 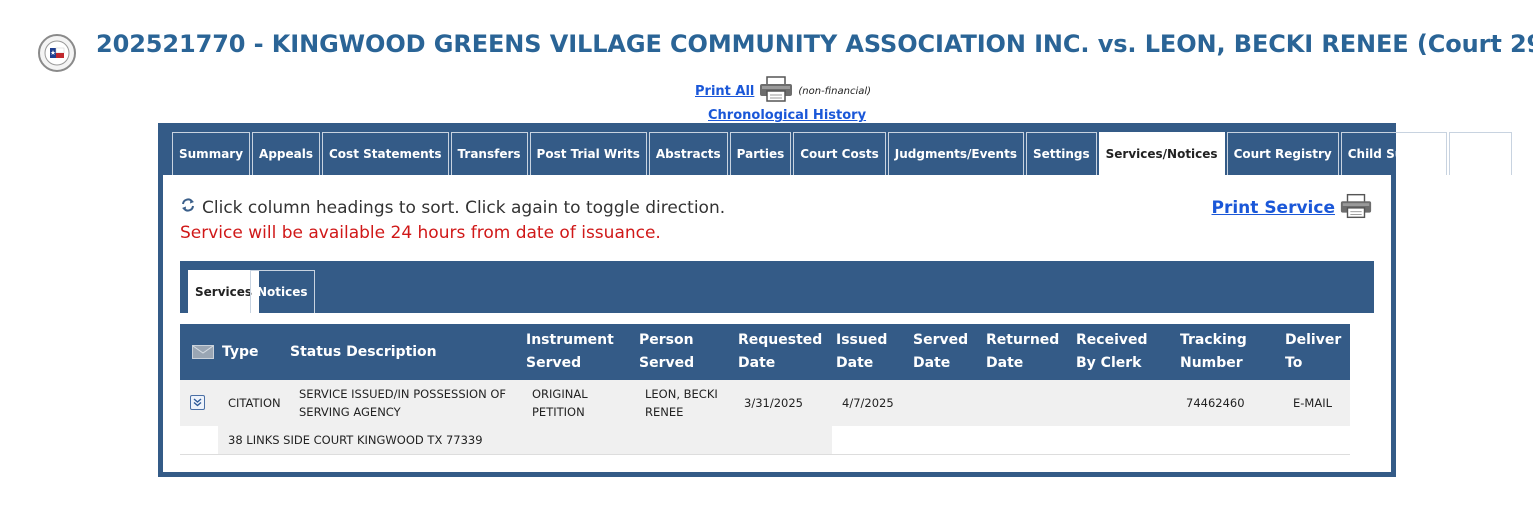 I want to click on expand-icon, so click(x=197, y=402).